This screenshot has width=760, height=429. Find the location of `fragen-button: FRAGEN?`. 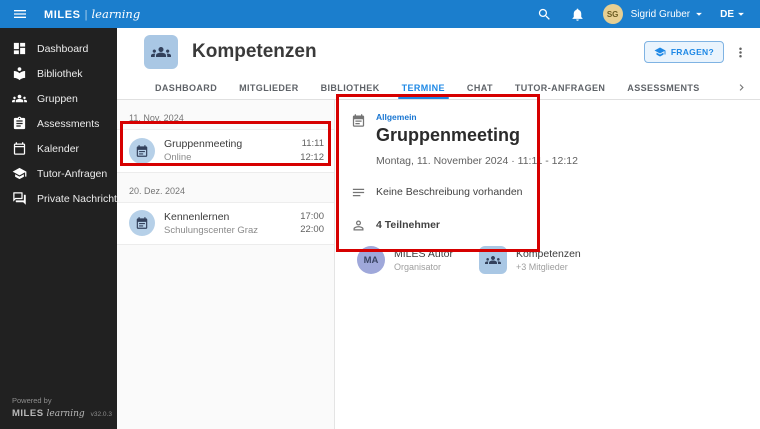

fragen-button: FRAGEN? is located at coordinates (683, 52).